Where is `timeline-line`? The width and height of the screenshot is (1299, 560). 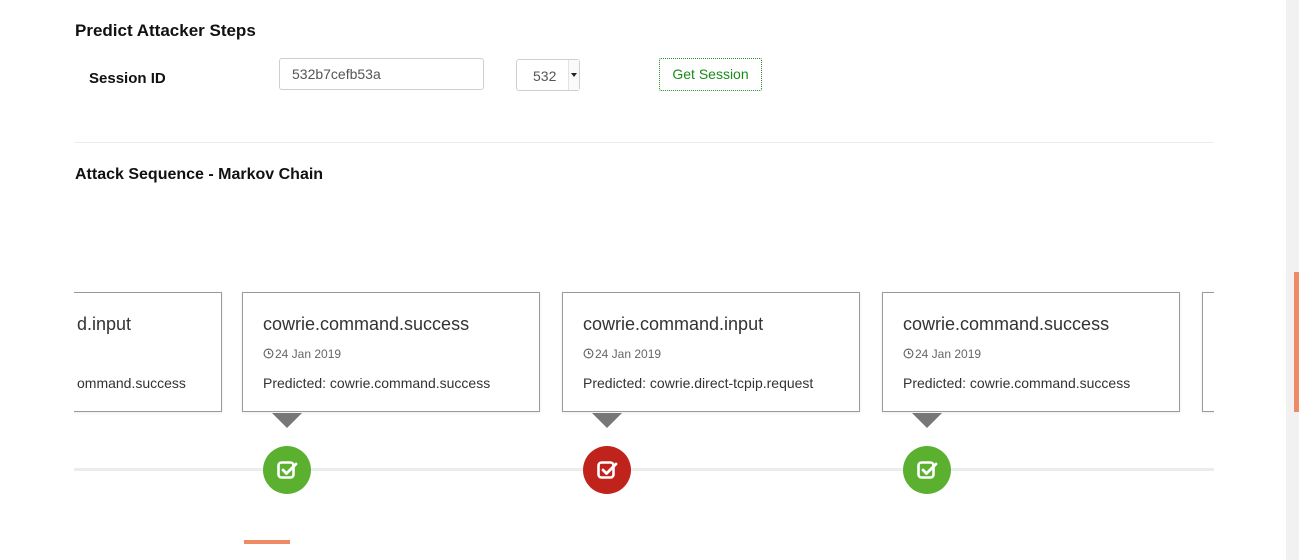 timeline-line is located at coordinates (644, 469).